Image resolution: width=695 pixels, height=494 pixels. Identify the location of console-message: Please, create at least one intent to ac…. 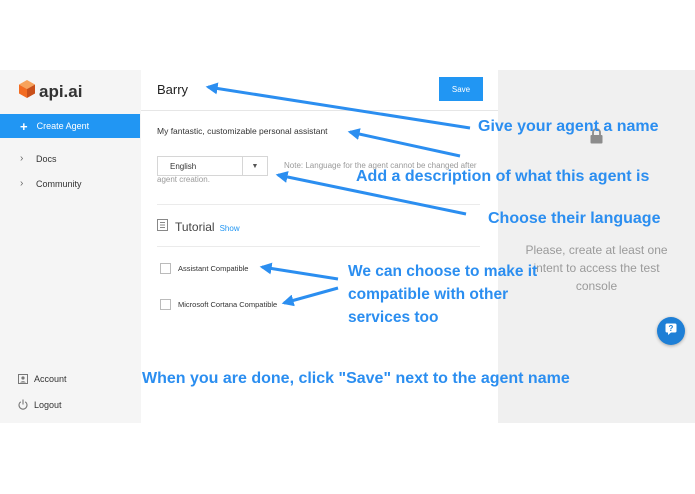
(596, 268).